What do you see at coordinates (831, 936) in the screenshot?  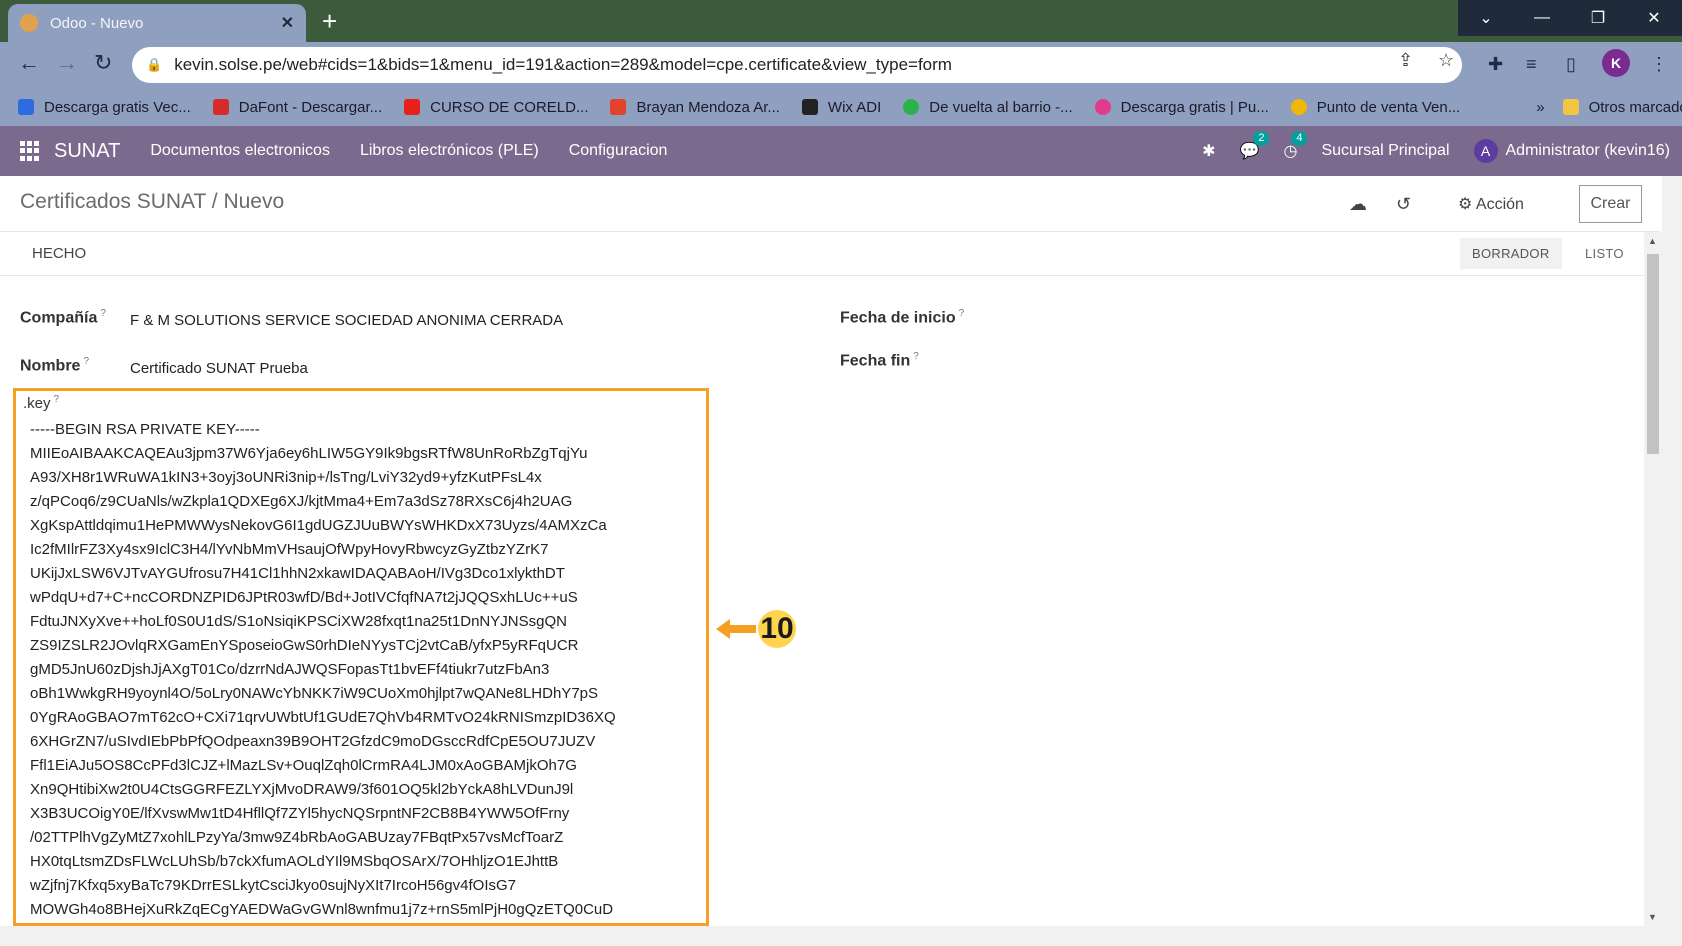 I see `horizontal-scrollbar` at bounding box center [831, 936].